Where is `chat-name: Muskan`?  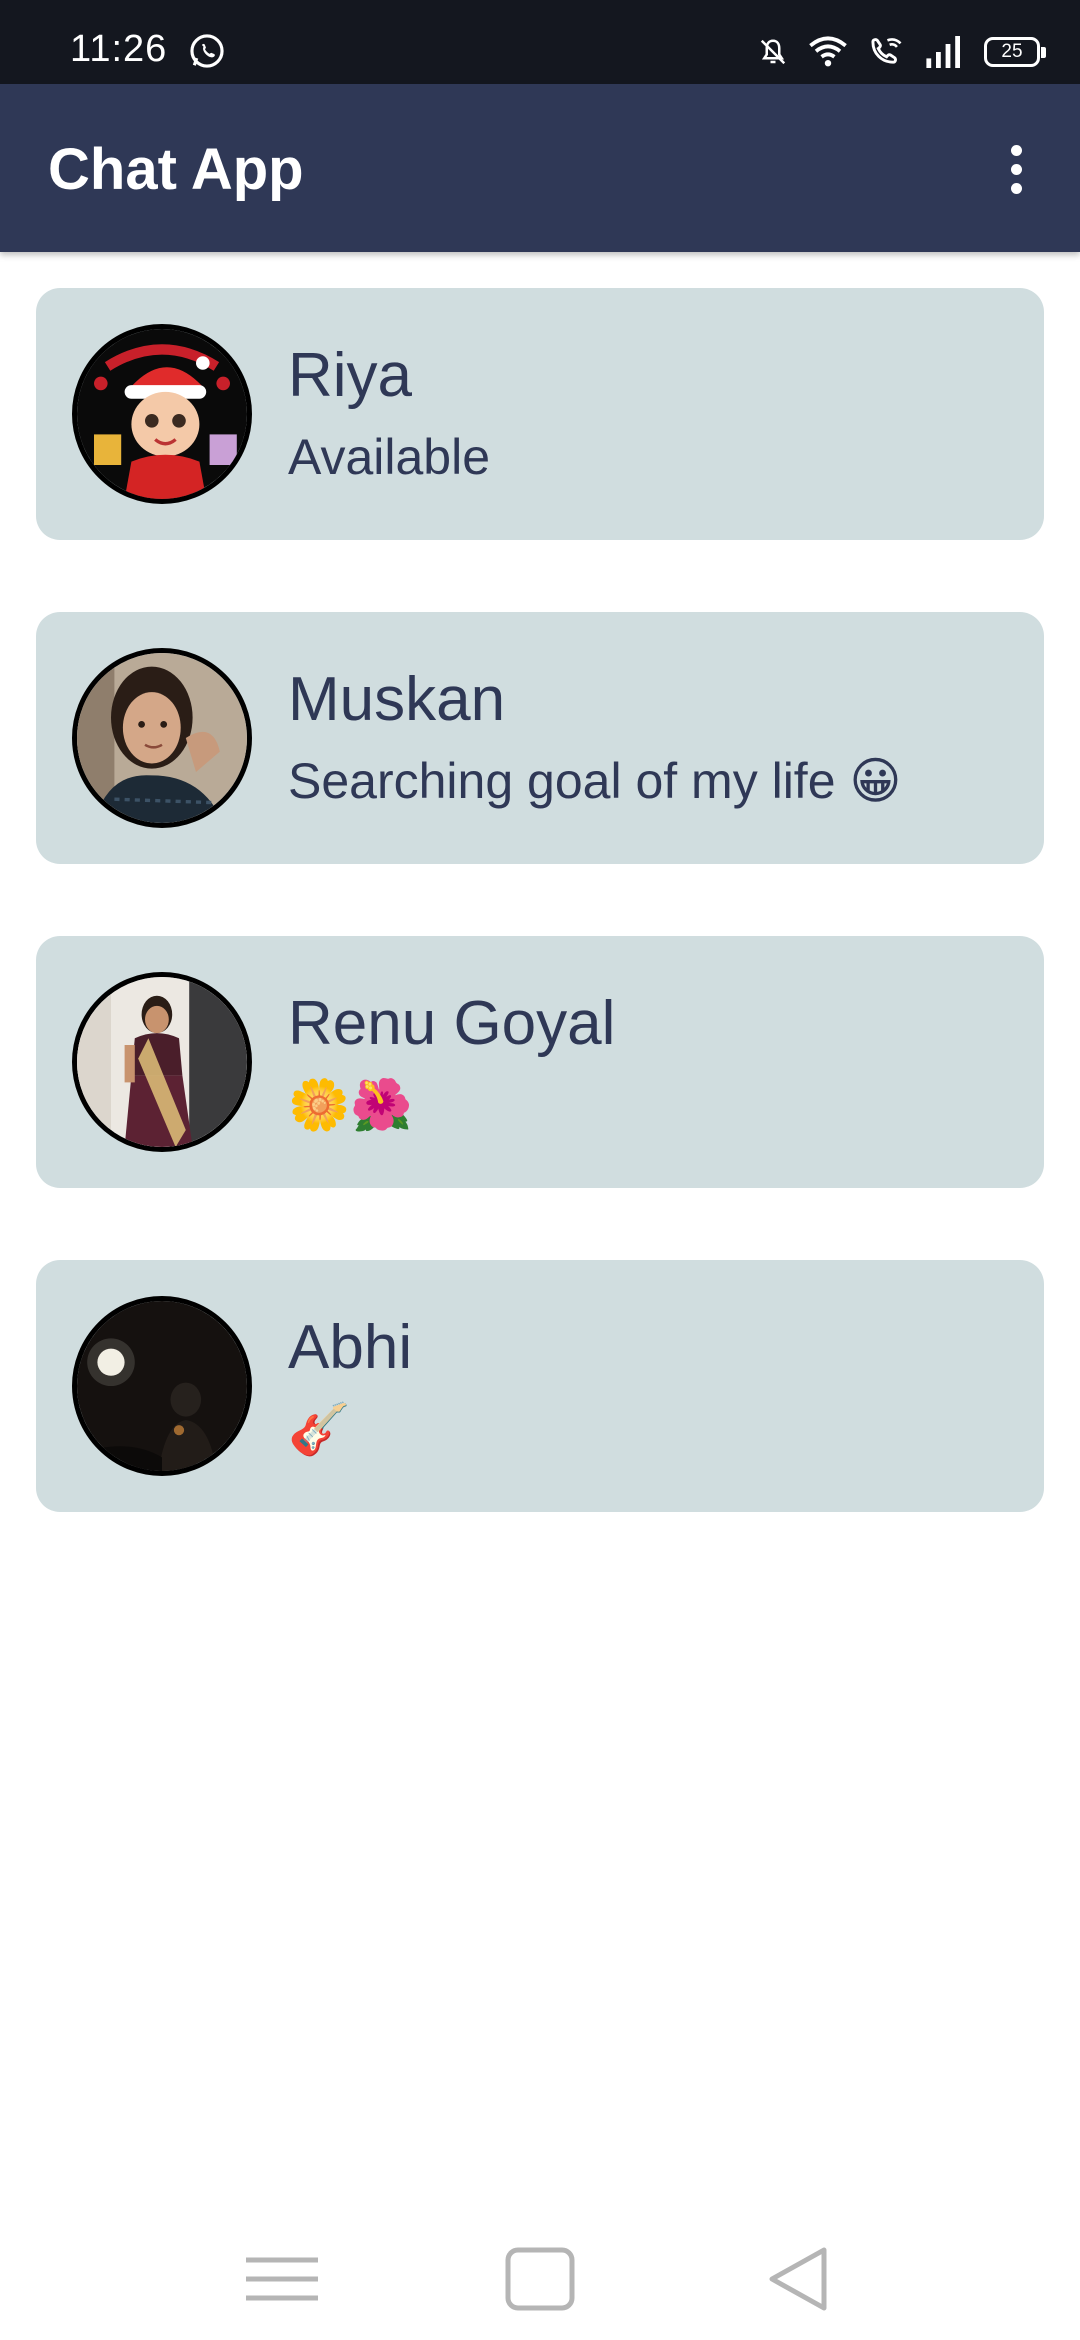
chat-name: Muskan is located at coordinates (397, 699).